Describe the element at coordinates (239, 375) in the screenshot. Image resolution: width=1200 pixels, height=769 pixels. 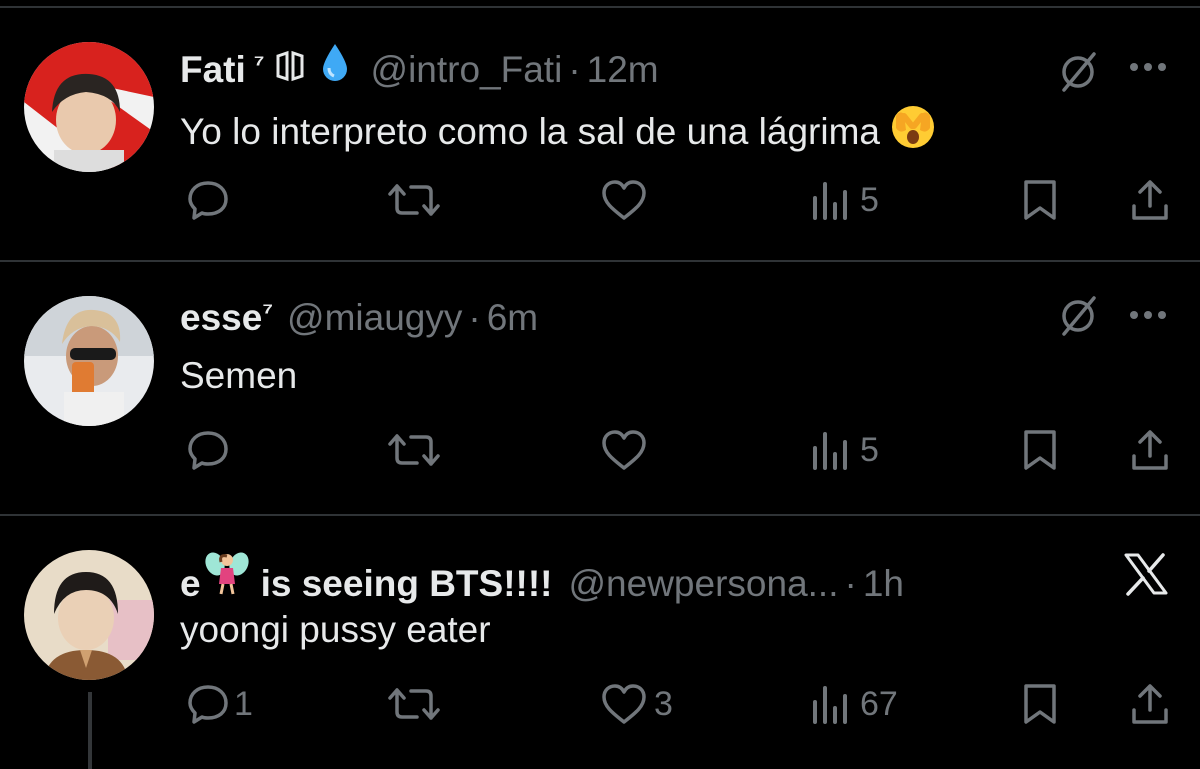
I see `tweet-text: Semen` at that location.